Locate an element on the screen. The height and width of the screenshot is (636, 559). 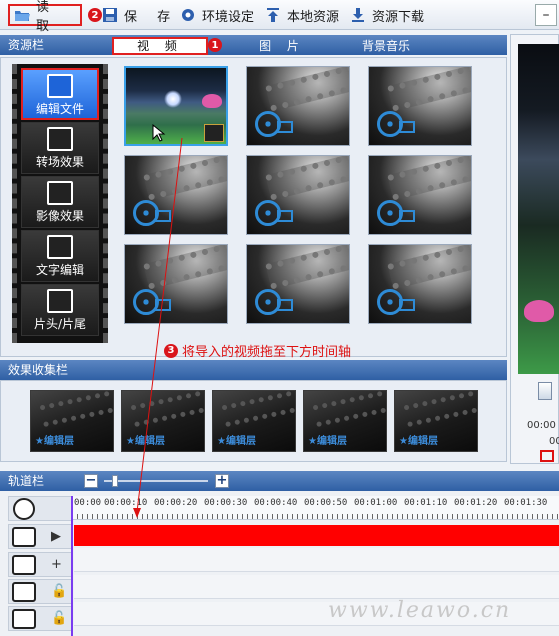
open-label: 读 取 is located at coordinates (48, 17).